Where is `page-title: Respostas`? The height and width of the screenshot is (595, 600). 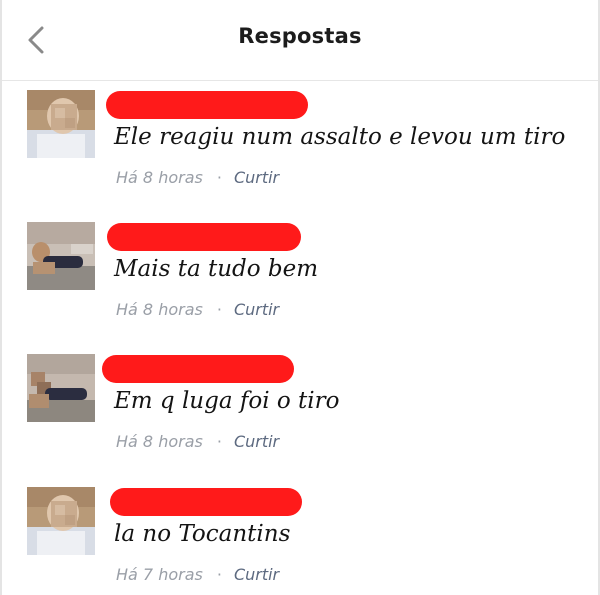
page-title: Respostas is located at coordinates (300, 36).